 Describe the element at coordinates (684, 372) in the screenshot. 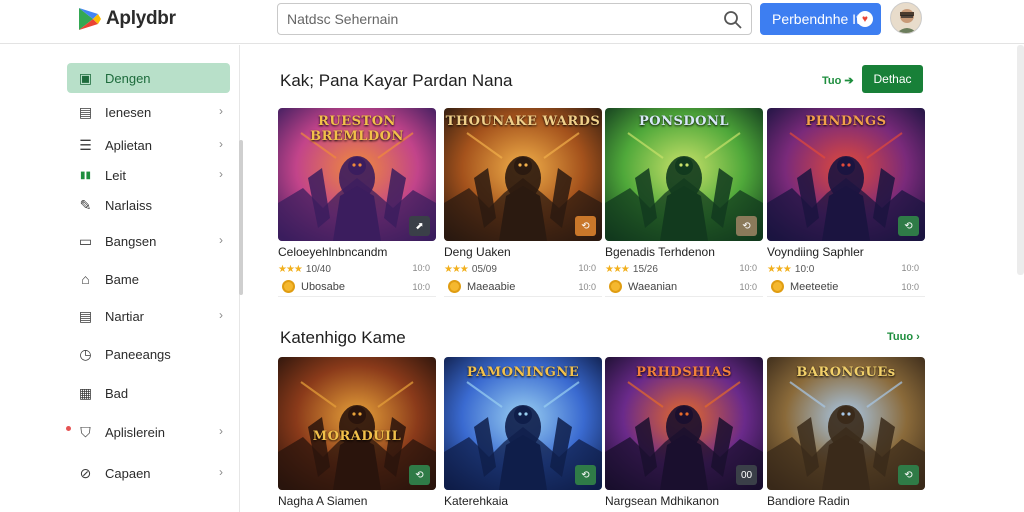

I see `game-art-title: PRHDSHIAS` at that location.